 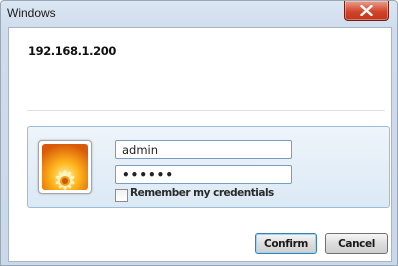 I want to click on close-button, so click(x=366, y=11).